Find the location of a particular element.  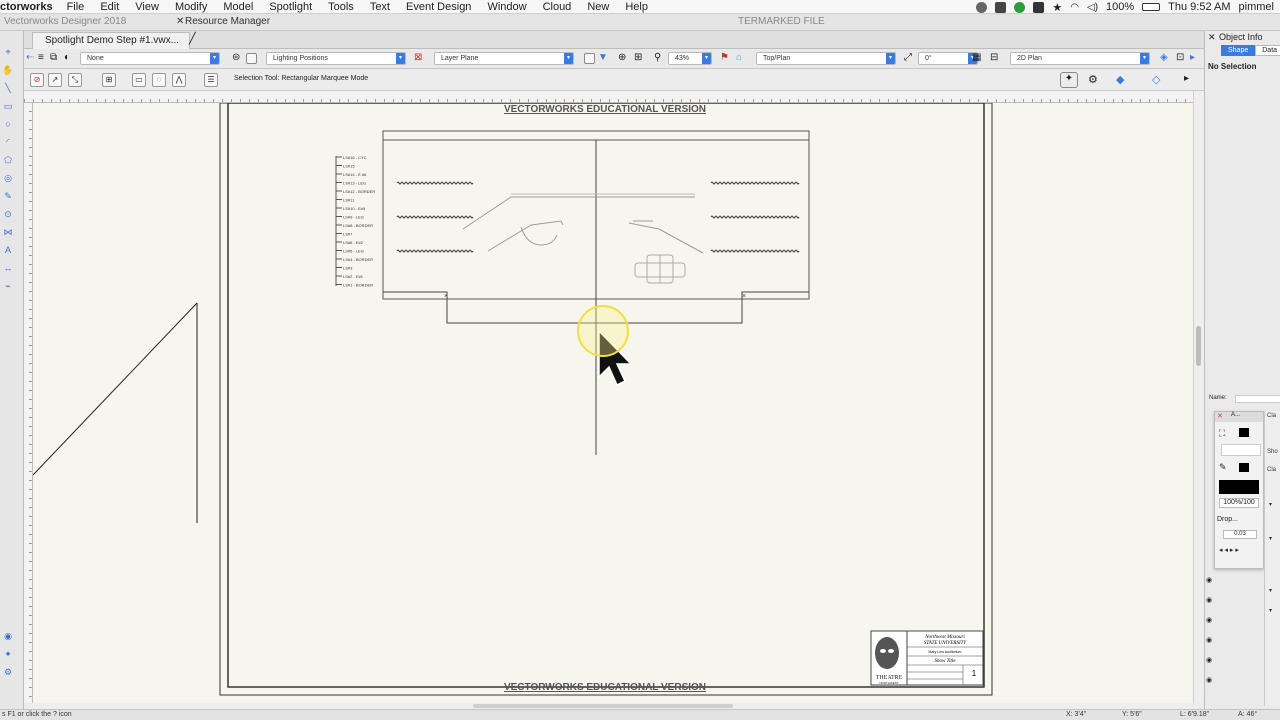

eyedropper-tool-icon: ✎ is located at coordinates (8, 196).